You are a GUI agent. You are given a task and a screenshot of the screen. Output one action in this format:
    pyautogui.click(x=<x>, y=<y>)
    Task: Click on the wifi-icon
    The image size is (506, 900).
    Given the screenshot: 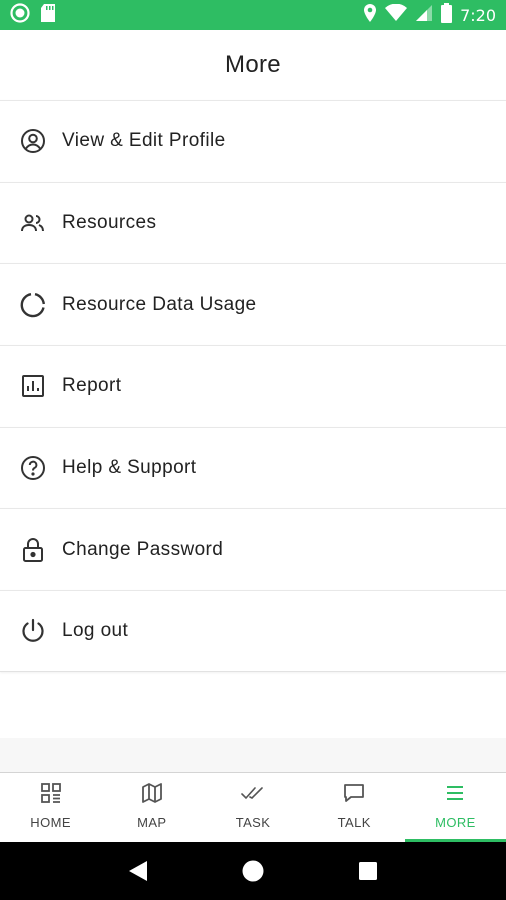 What is the action you would take?
    pyautogui.click(x=396, y=15)
    